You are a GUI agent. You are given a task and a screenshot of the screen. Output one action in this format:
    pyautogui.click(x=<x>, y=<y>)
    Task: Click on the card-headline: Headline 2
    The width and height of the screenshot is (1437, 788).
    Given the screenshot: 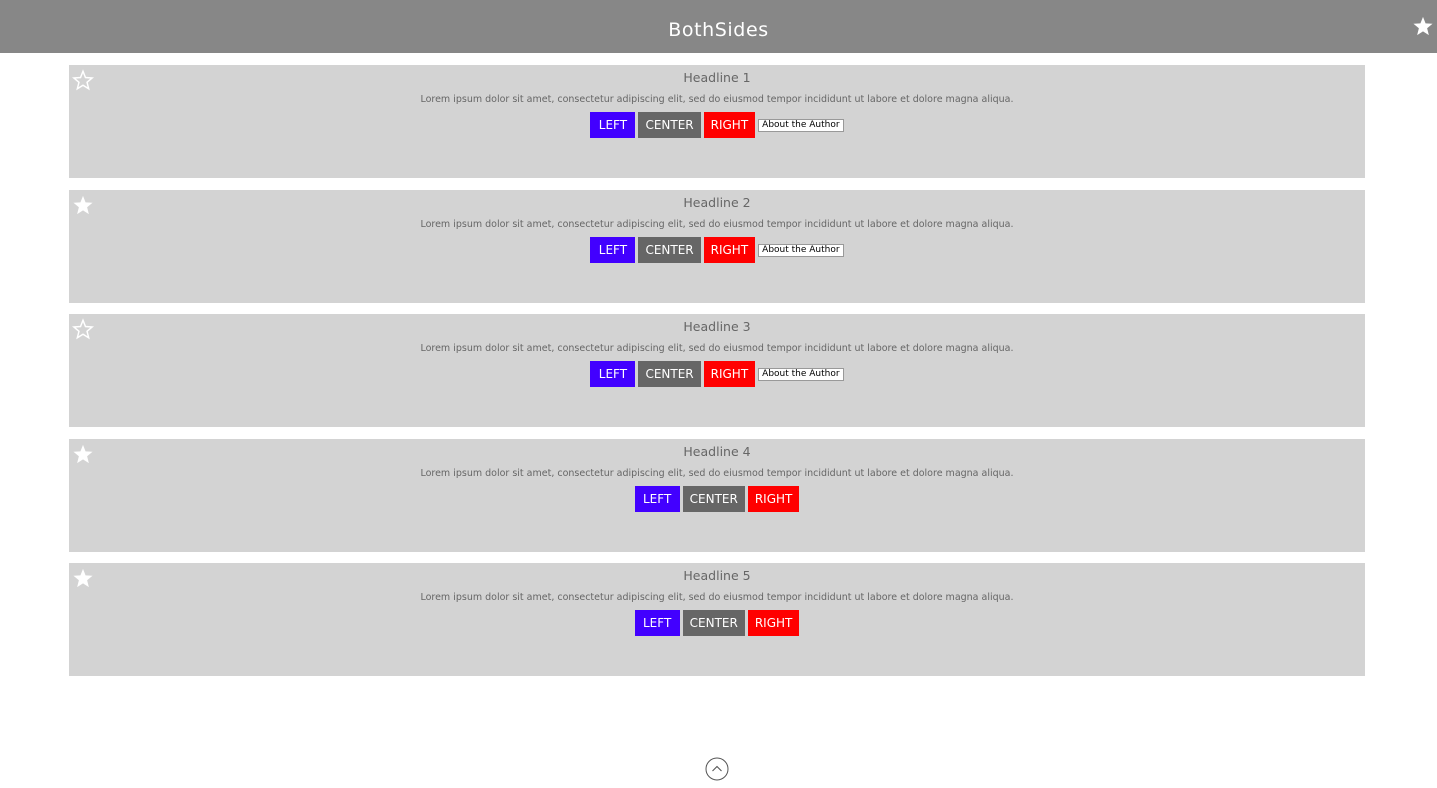 What is the action you would take?
    pyautogui.click(x=717, y=202)
    